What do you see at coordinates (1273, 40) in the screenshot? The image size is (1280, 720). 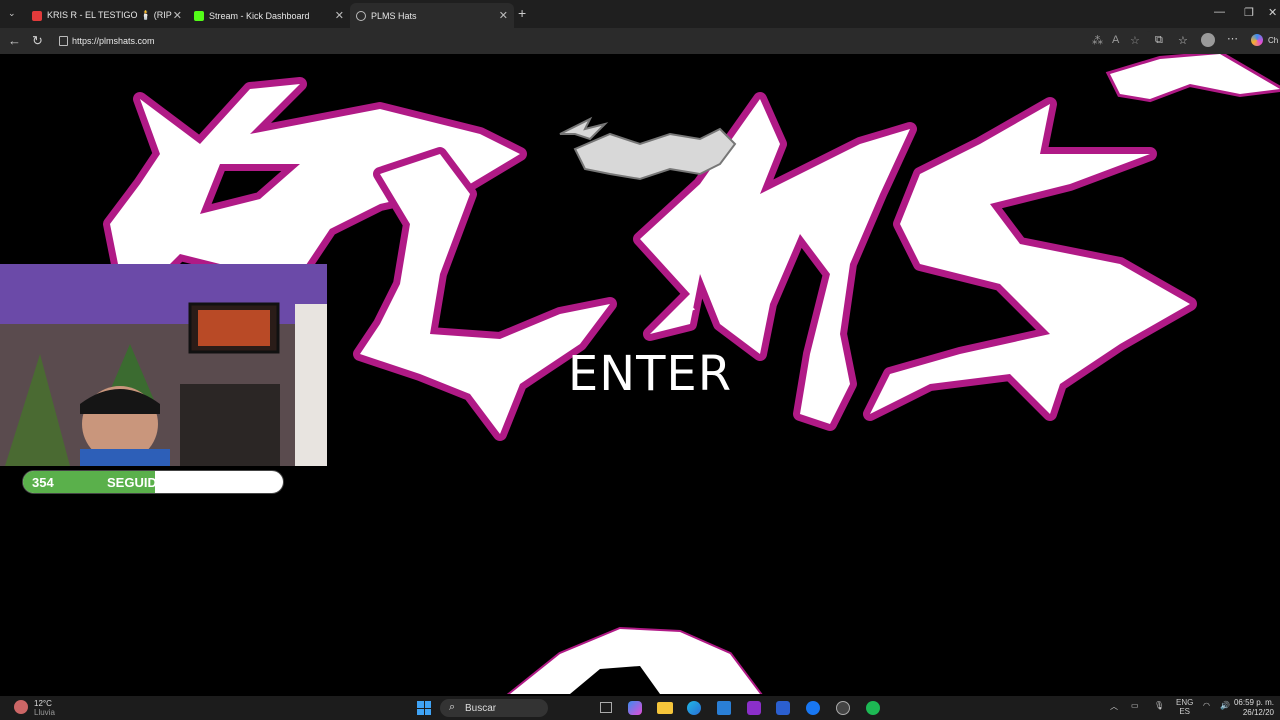 I see `copilot-label: Ch` at bounding box center [1273, 40].